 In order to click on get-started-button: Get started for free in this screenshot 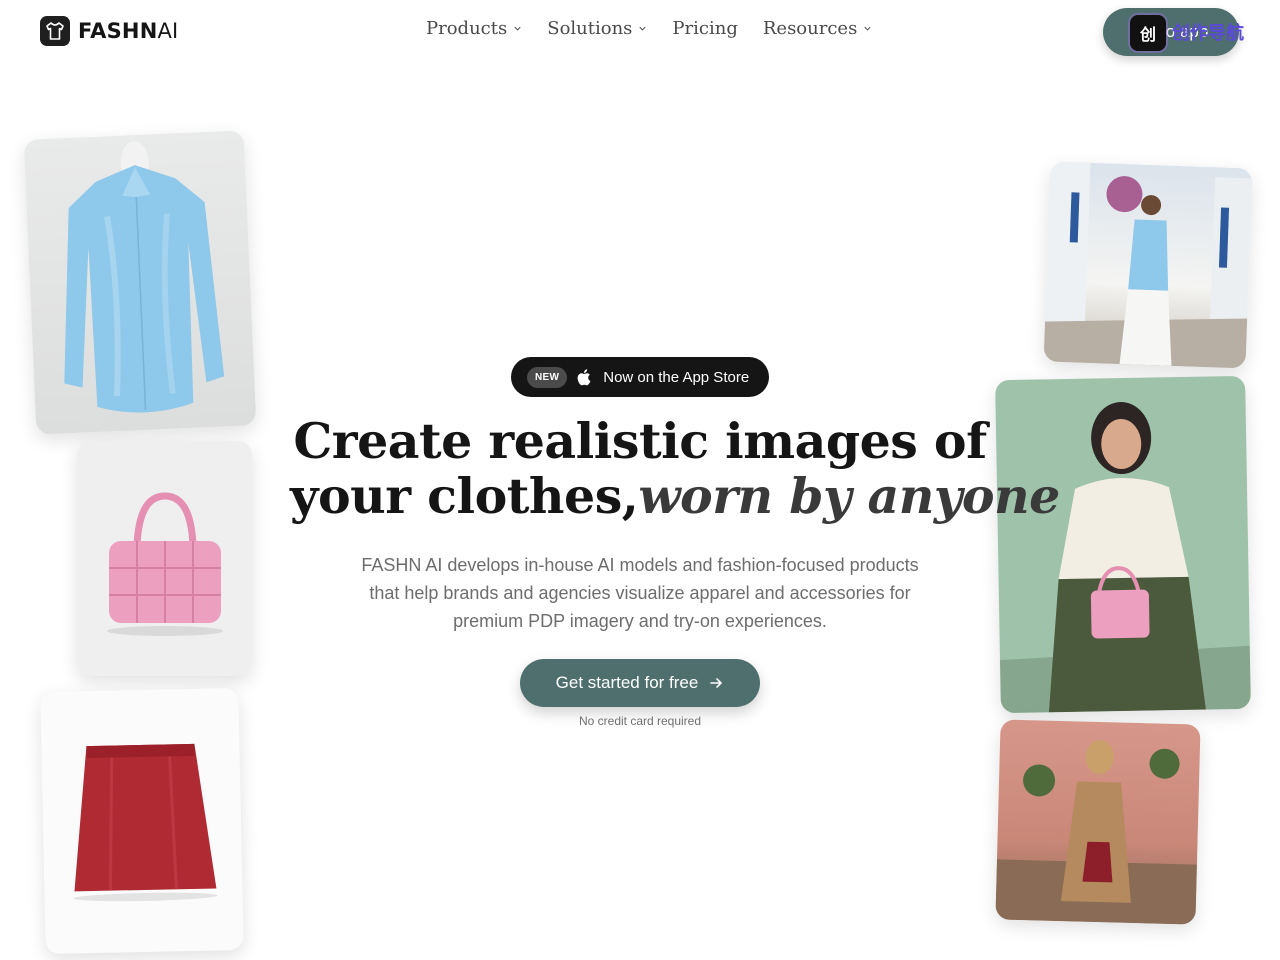, I will do `click(640, 683)`.